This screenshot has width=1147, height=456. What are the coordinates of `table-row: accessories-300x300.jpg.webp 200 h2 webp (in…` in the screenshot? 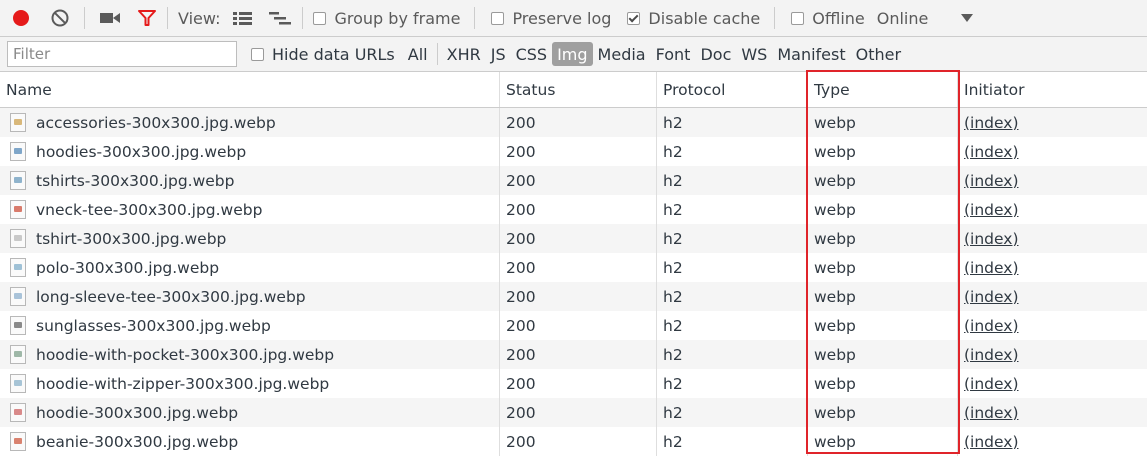 It's located at (573, 122).